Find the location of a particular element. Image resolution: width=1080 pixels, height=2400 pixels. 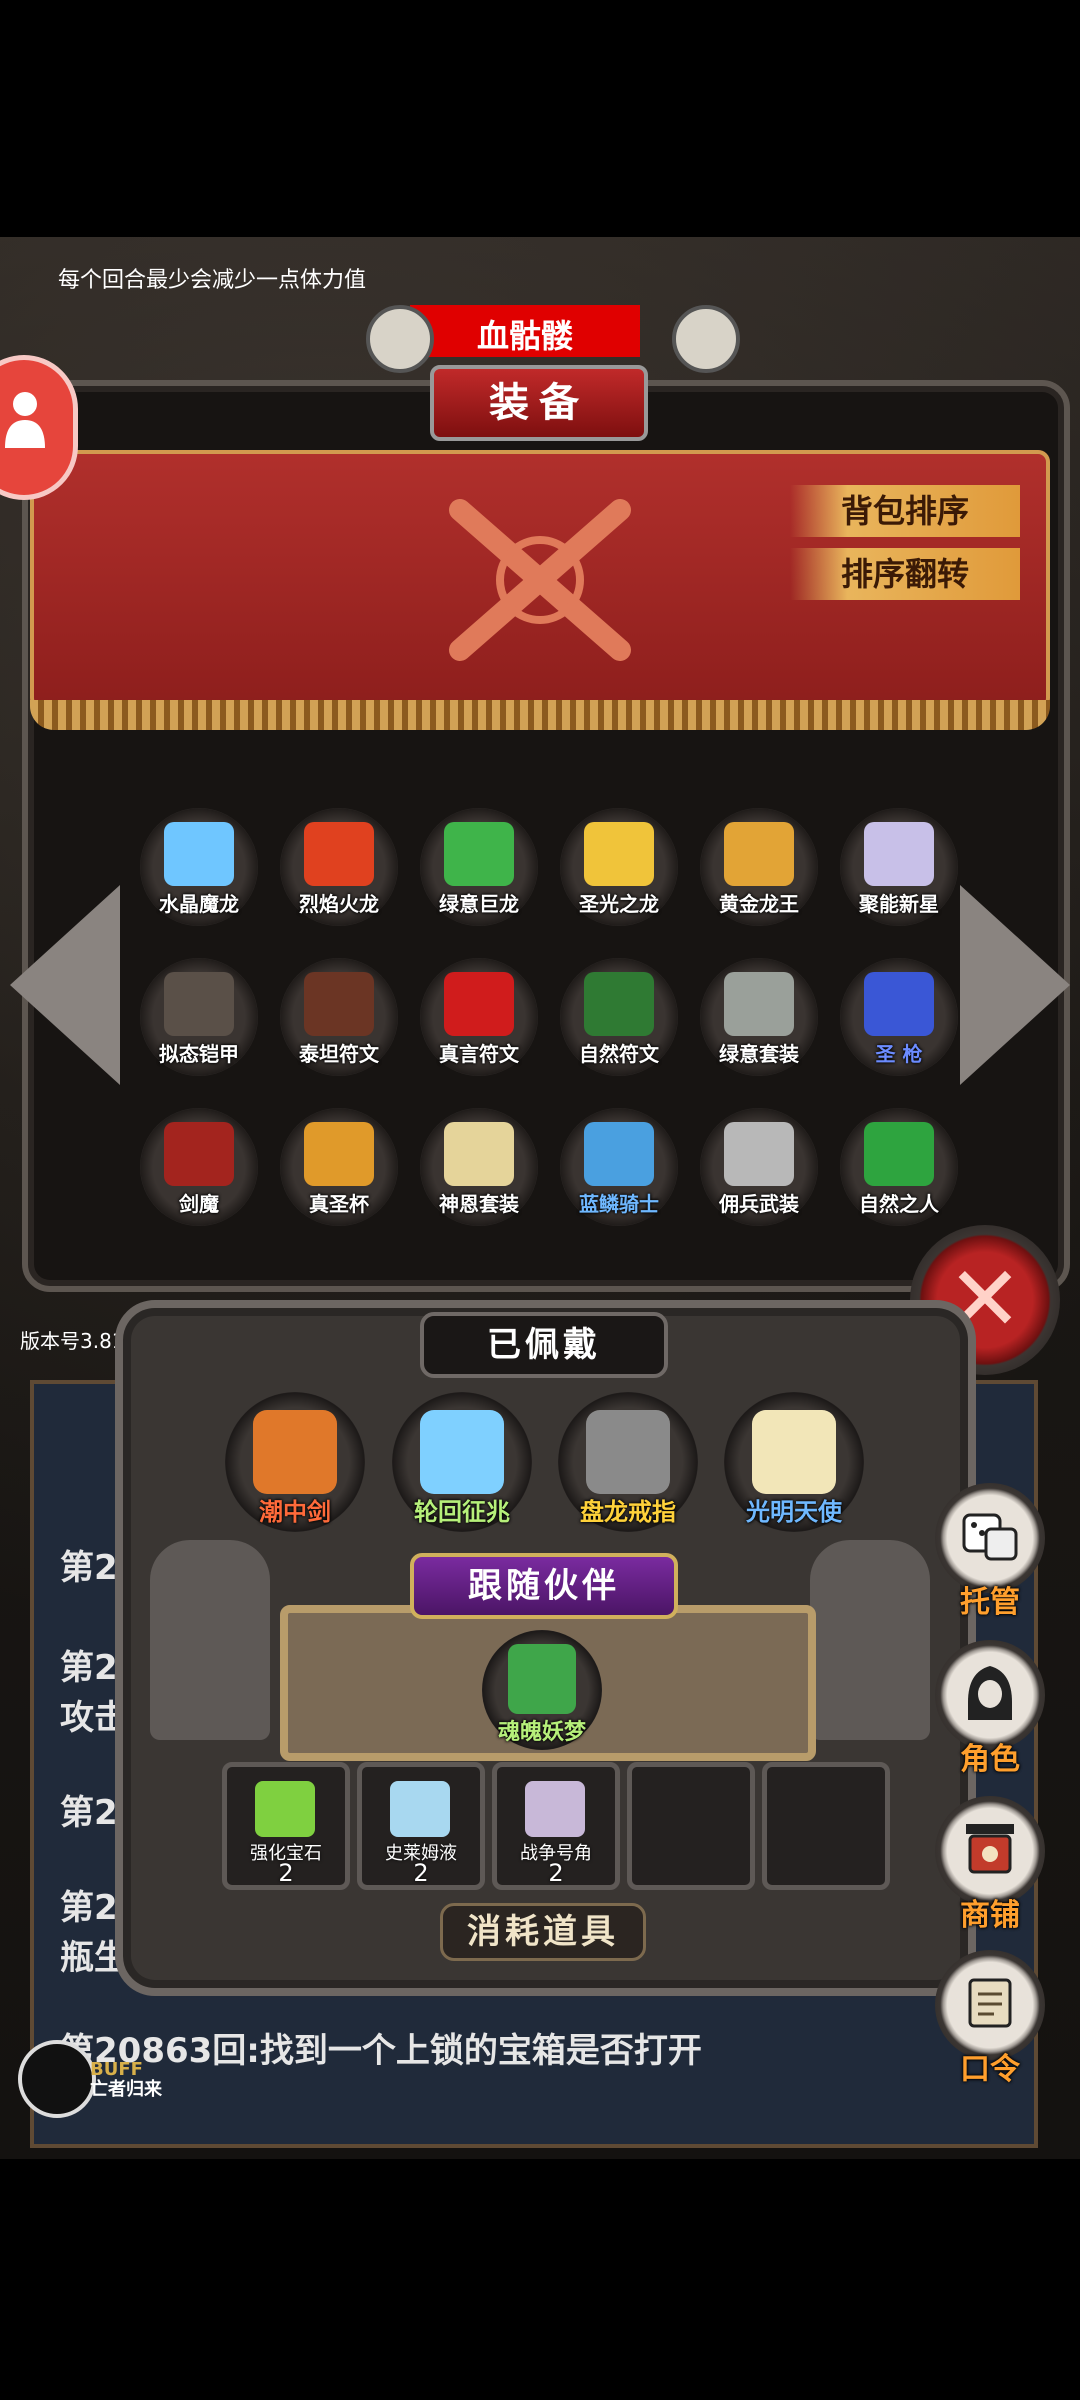

inventory-item: 绿意巨龙 is located at coordinates (479, 867).